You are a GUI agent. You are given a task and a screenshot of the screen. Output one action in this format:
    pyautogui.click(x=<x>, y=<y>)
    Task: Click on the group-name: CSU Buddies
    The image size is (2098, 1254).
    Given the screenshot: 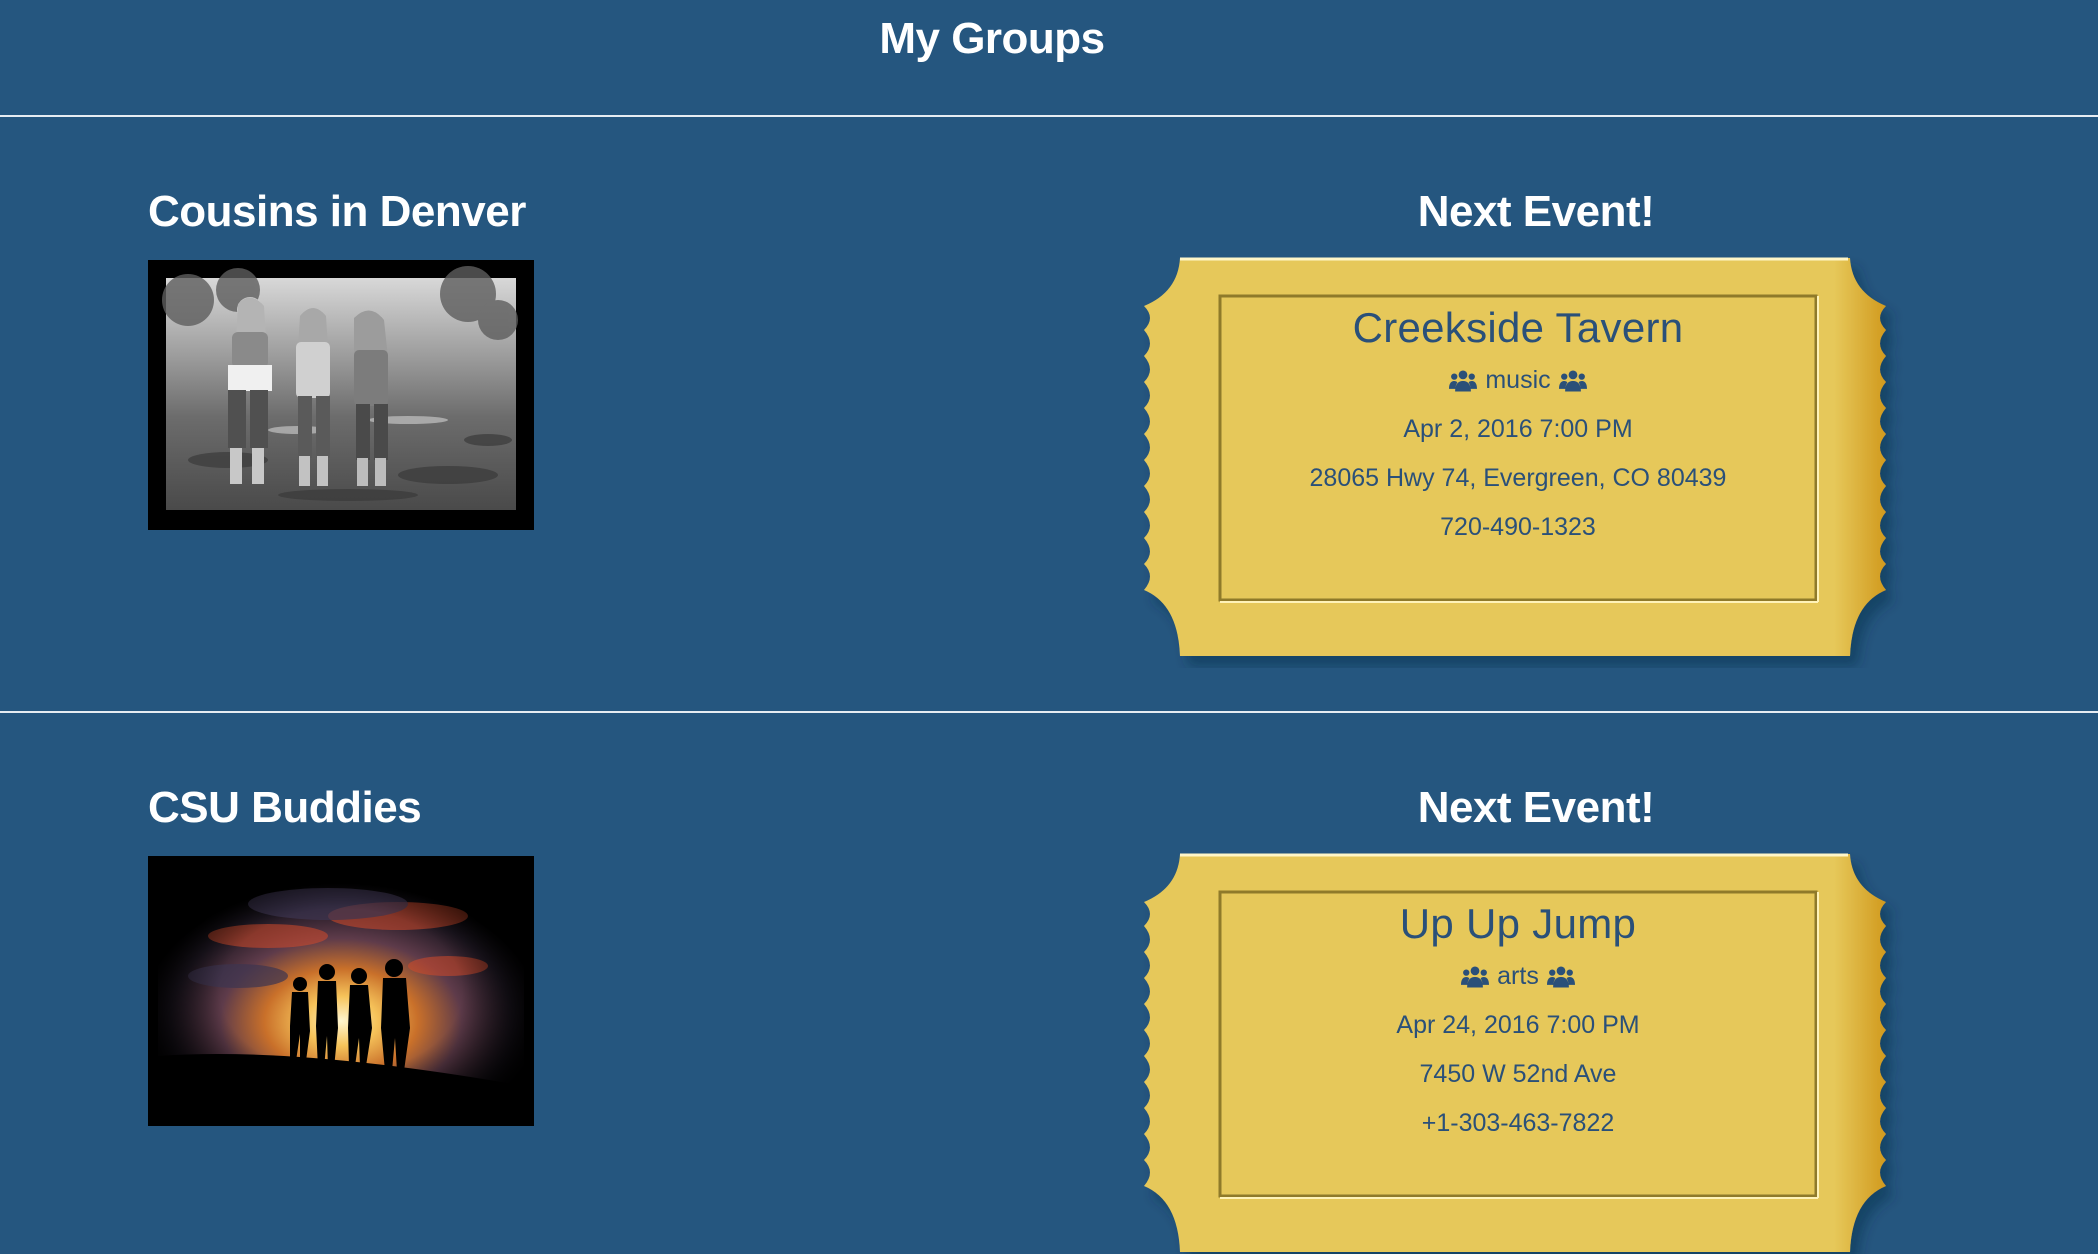 What is the action you would take?
    pyautogui.click(x=285, y=808)
    